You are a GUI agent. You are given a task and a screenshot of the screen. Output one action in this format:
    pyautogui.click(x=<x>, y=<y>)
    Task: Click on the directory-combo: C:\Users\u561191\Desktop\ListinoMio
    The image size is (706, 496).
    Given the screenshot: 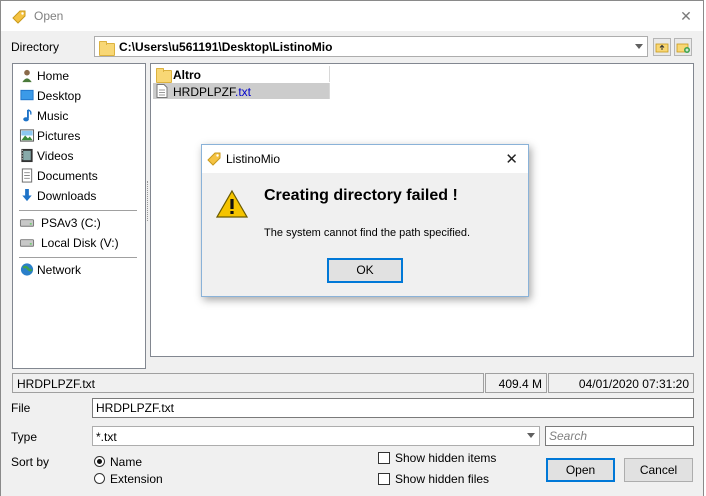 What is the action you would take?
    pyautogui.click(x=371, y=46)
    